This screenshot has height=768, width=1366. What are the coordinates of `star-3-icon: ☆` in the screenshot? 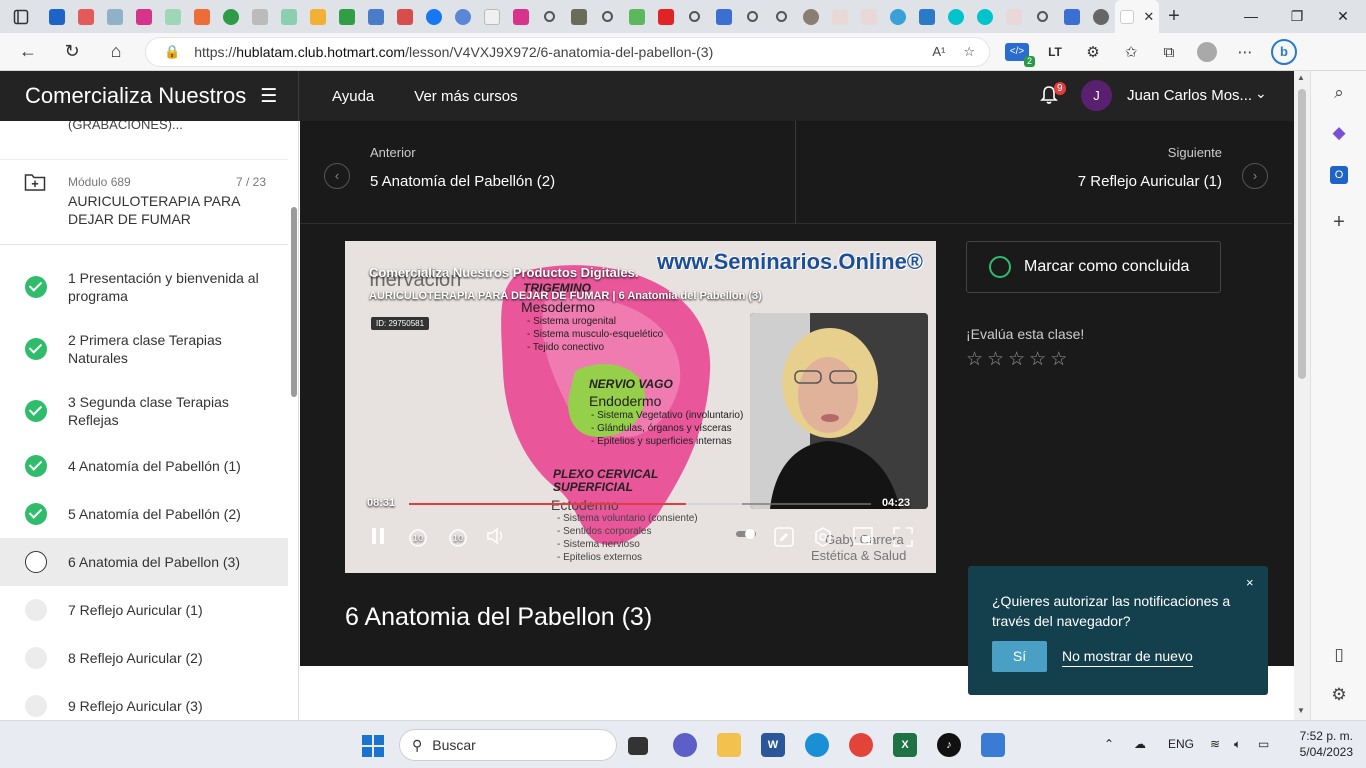 It's located at (1016, 359).